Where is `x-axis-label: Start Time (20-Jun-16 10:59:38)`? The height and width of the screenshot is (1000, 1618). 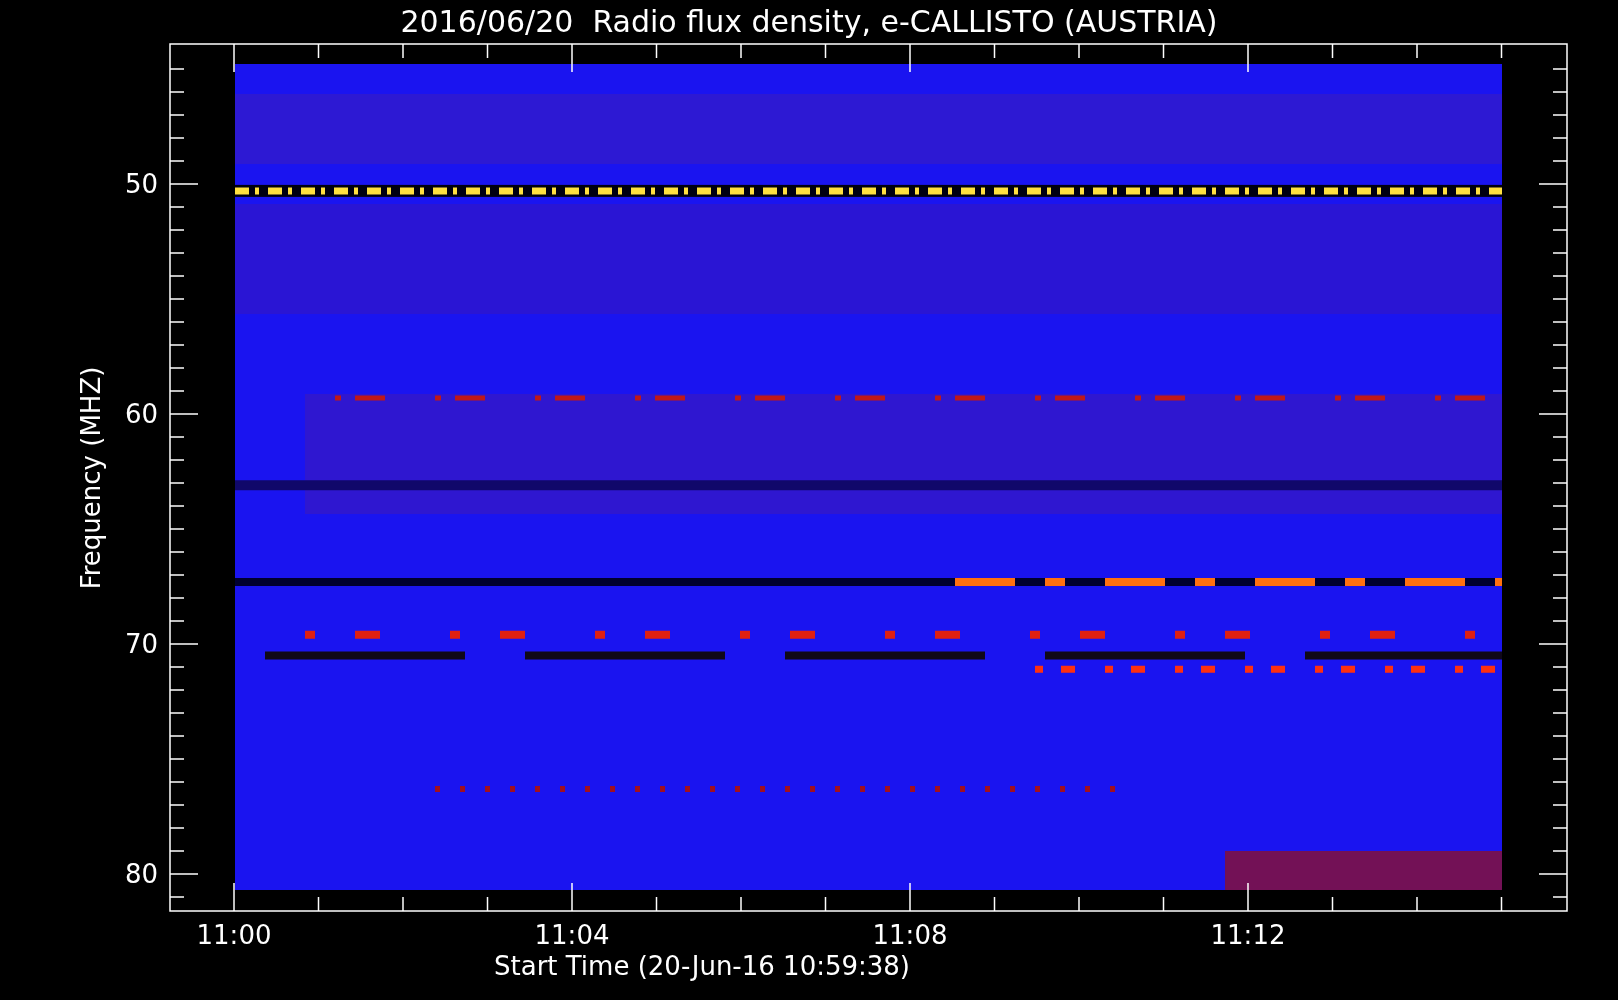 x-axis-label: Start Time (20-Jun-16 10:59:38) is located at coordinates (702, 966).